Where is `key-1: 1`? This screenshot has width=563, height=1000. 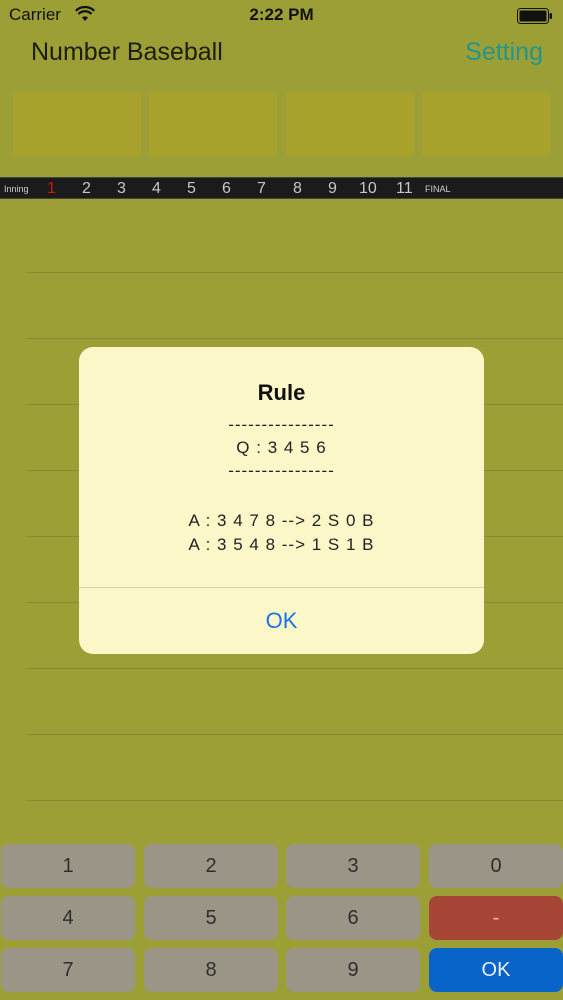 key-1: 1 is located at coordinates (68, 866).